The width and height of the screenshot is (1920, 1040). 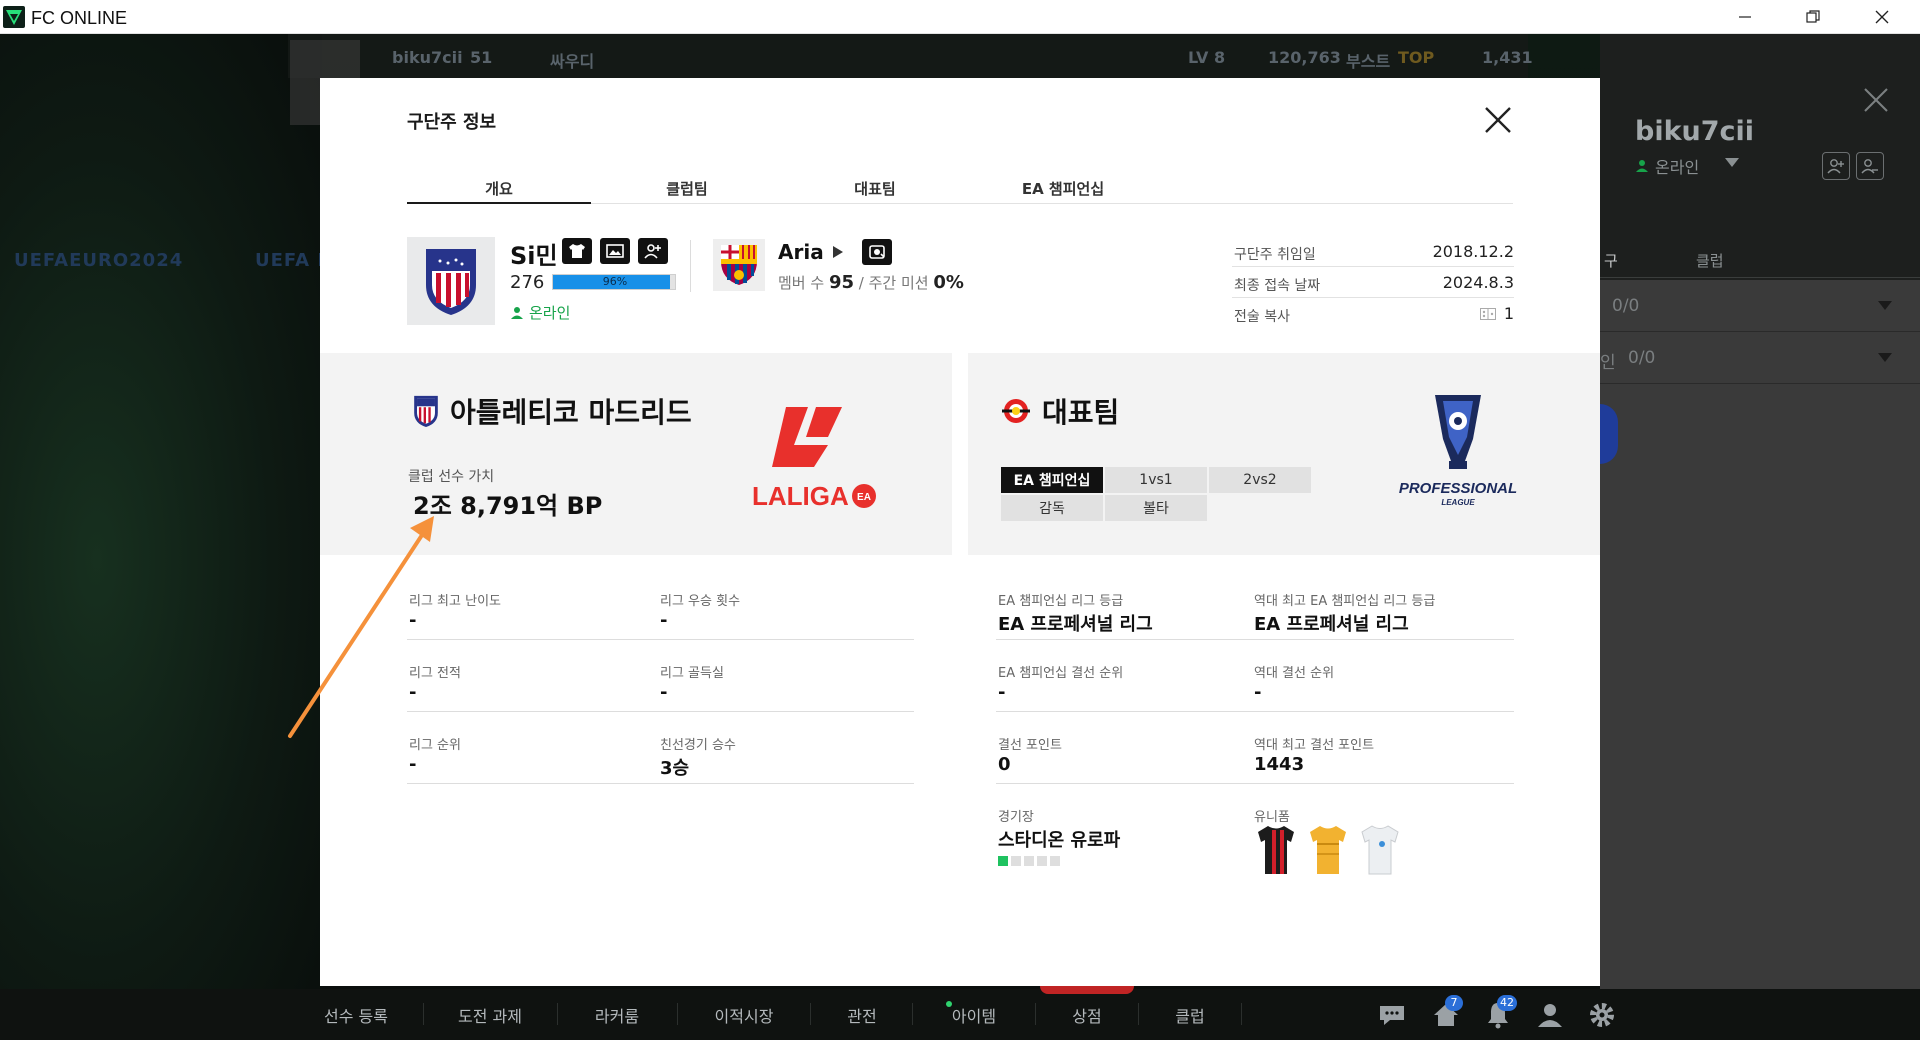 I want to click on uniform-list, so click(x=1328, y=850).